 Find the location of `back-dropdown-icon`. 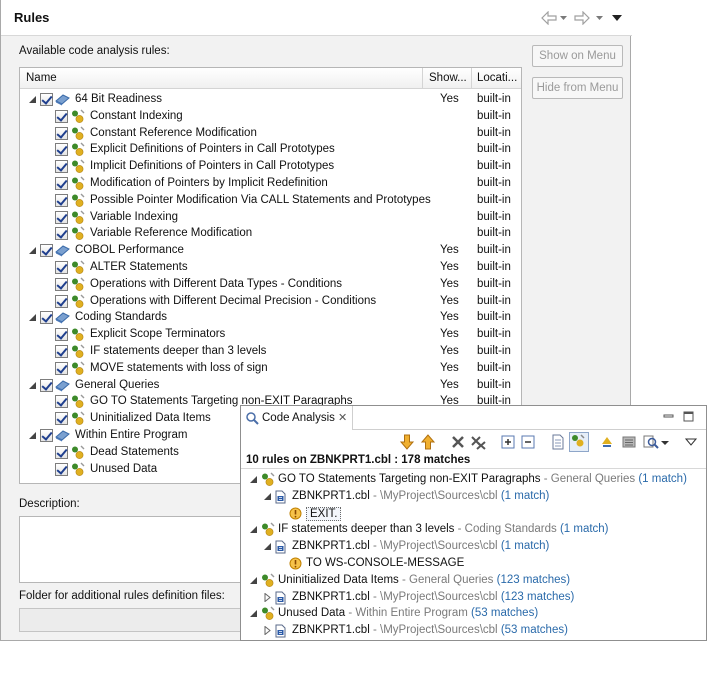

back-dropdown-icon is located at coordinates (563, 18).